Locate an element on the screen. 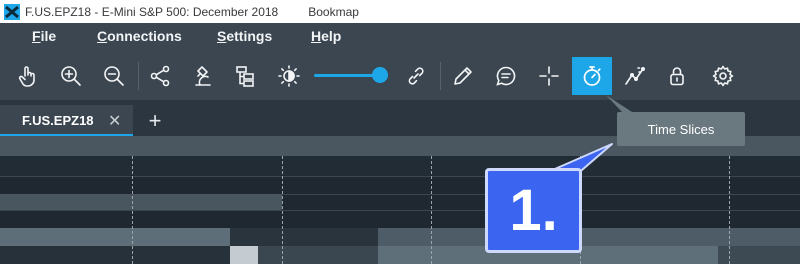 Image resolution: width=800 pixels, height=264 pixels. menu-connections: Connections is located at coordinates (139, 36).